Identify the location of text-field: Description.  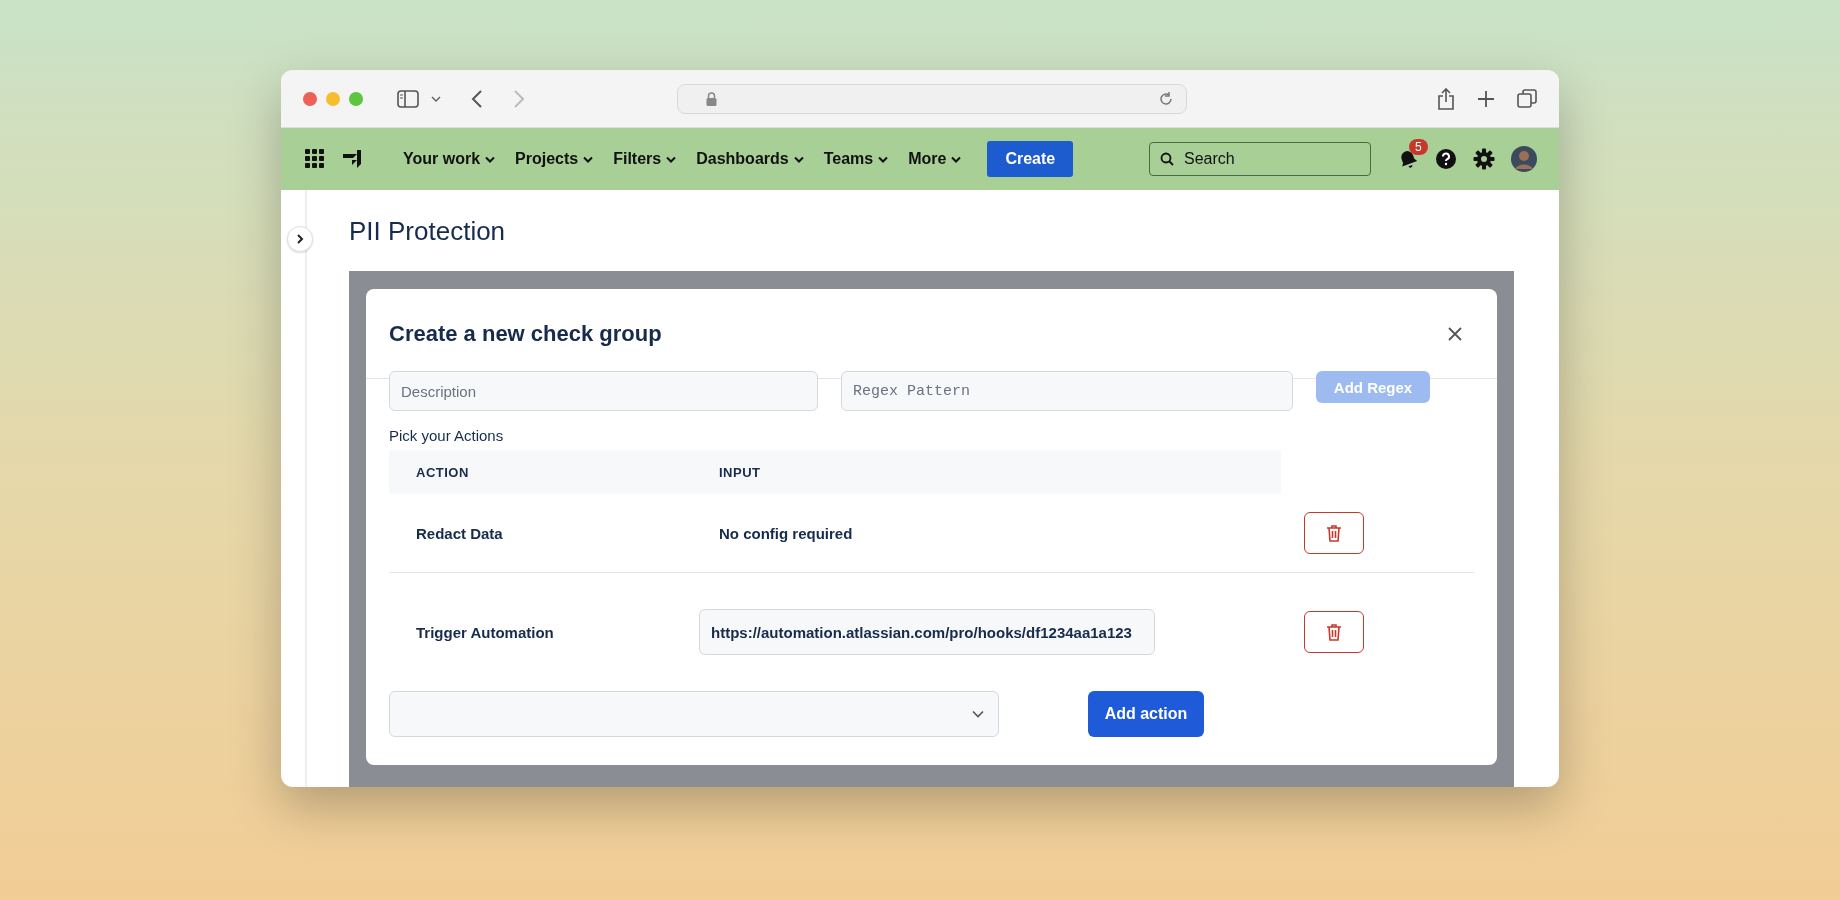
(603, 391).